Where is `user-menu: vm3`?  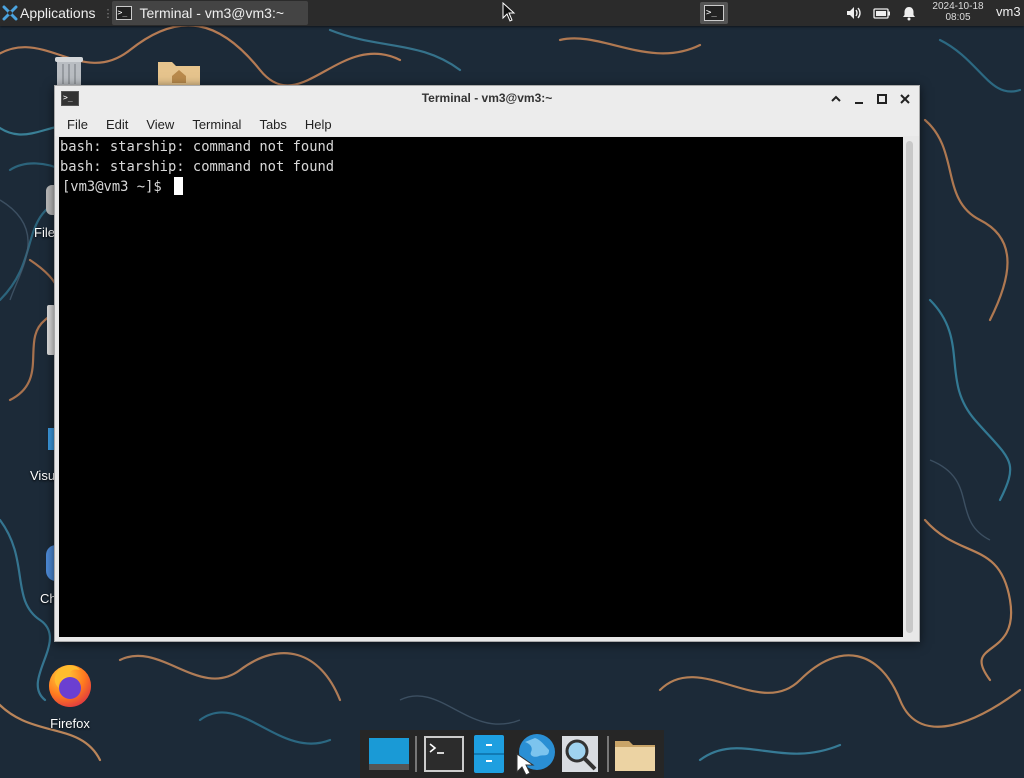
user-menu: vm3 is located at coordinates (1008, 11).